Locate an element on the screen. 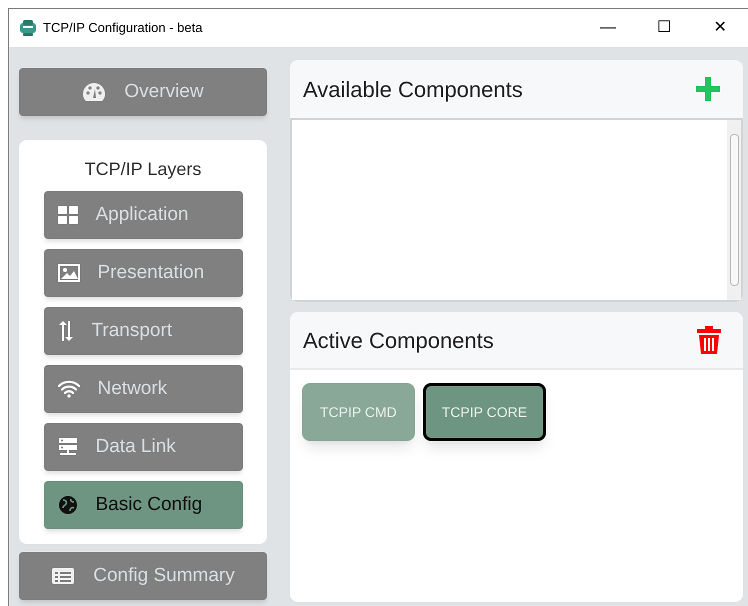  component-chip: TCPIP CMD is located at coordinates (358, 412).